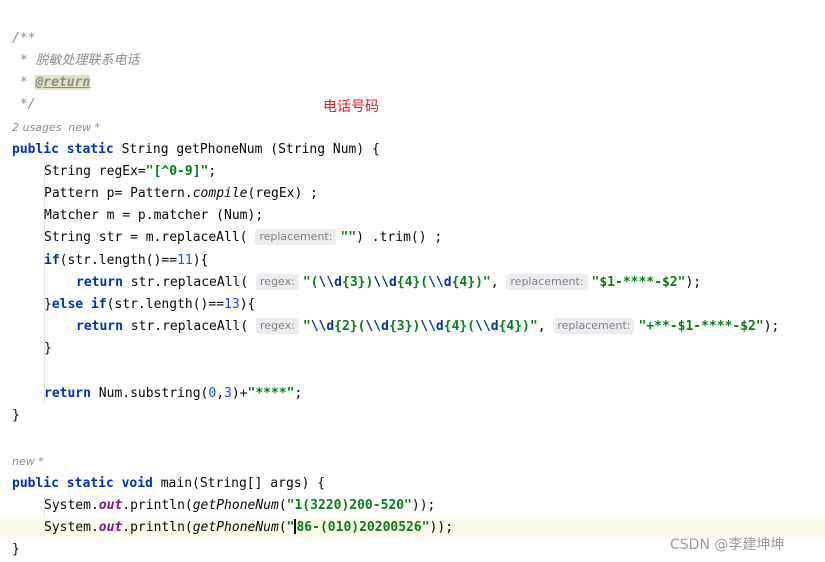  What do you see at coordinates (351, 107) in the screenshot?
I see `red-annotation-label: 电话号码` at bounding box center [351, 107].